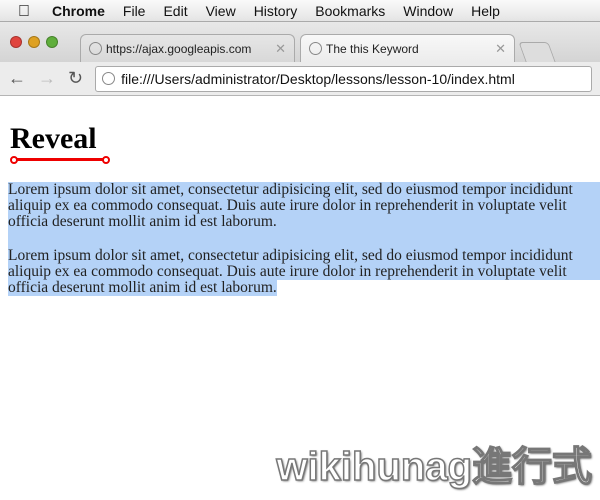 The image size is (600, 500). I want to click on page-heading: Reveal, so click(53, 138).